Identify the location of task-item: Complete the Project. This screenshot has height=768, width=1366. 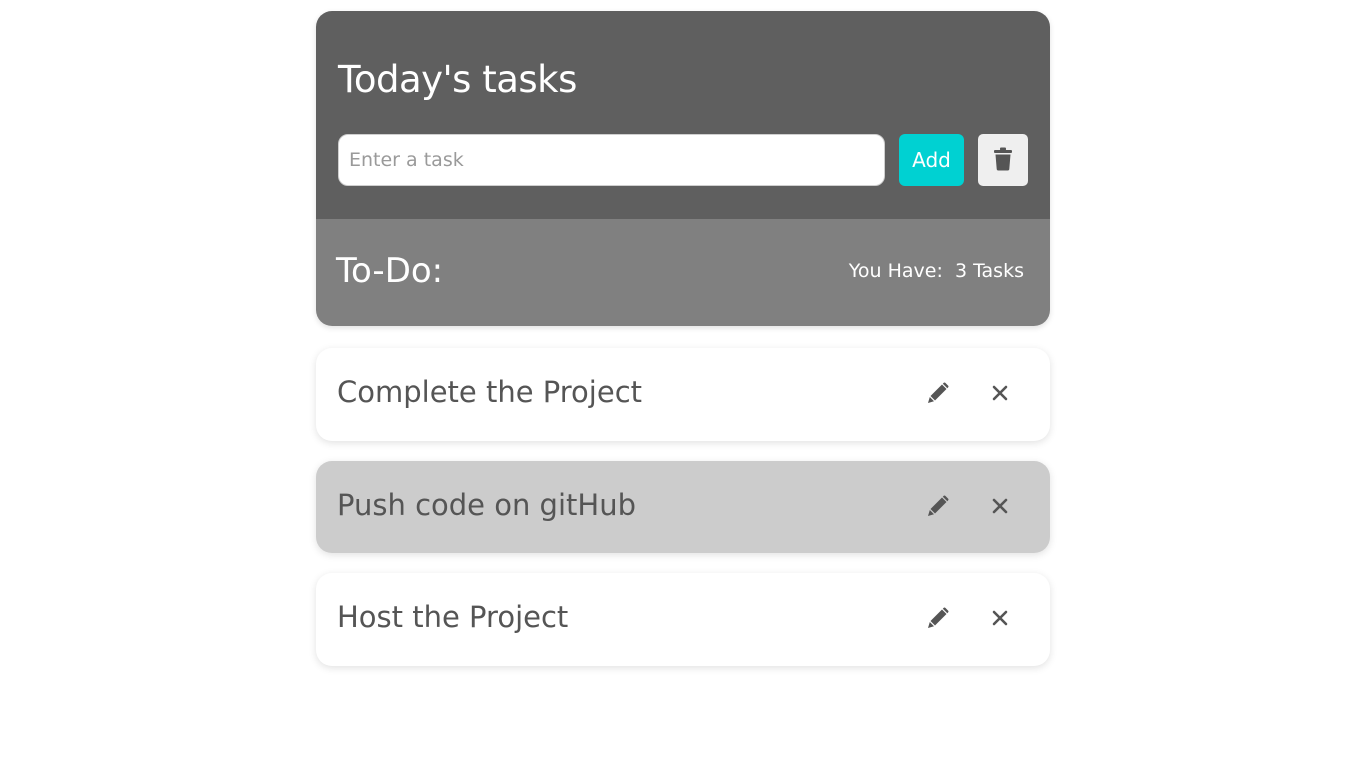
(683, 394).